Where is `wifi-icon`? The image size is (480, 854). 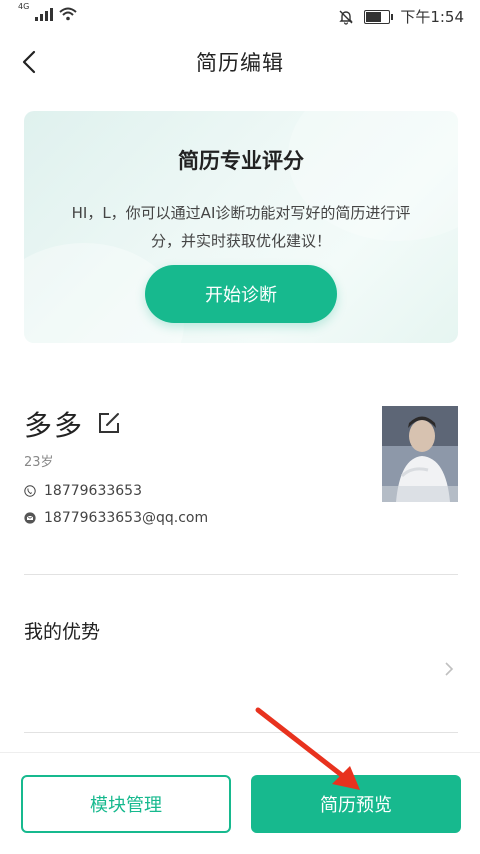
wifi-icon is located at coordinates (68, 14).